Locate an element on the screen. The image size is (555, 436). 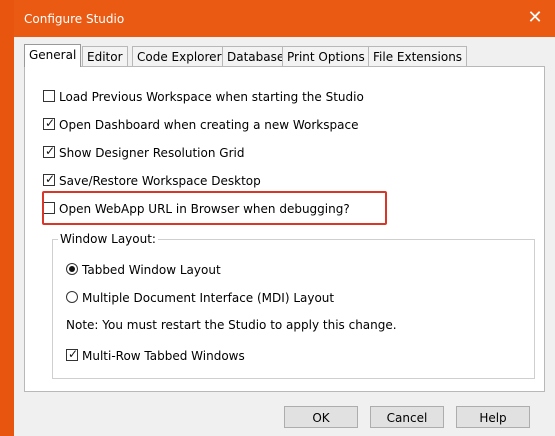
radio-unselected-icon is located at coordinates (72, 297).